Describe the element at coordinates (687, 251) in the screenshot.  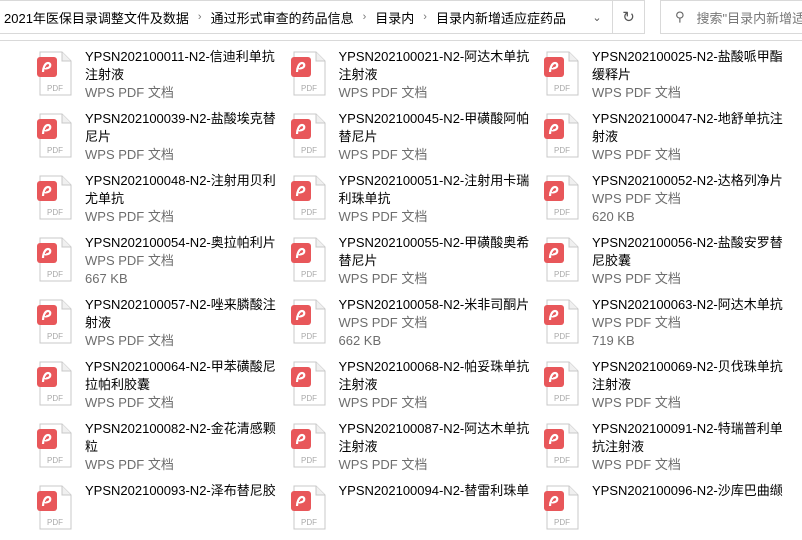
I see `file-name: YPSN202100056-N2-盐酸安罗替尼胶囊` at that location.